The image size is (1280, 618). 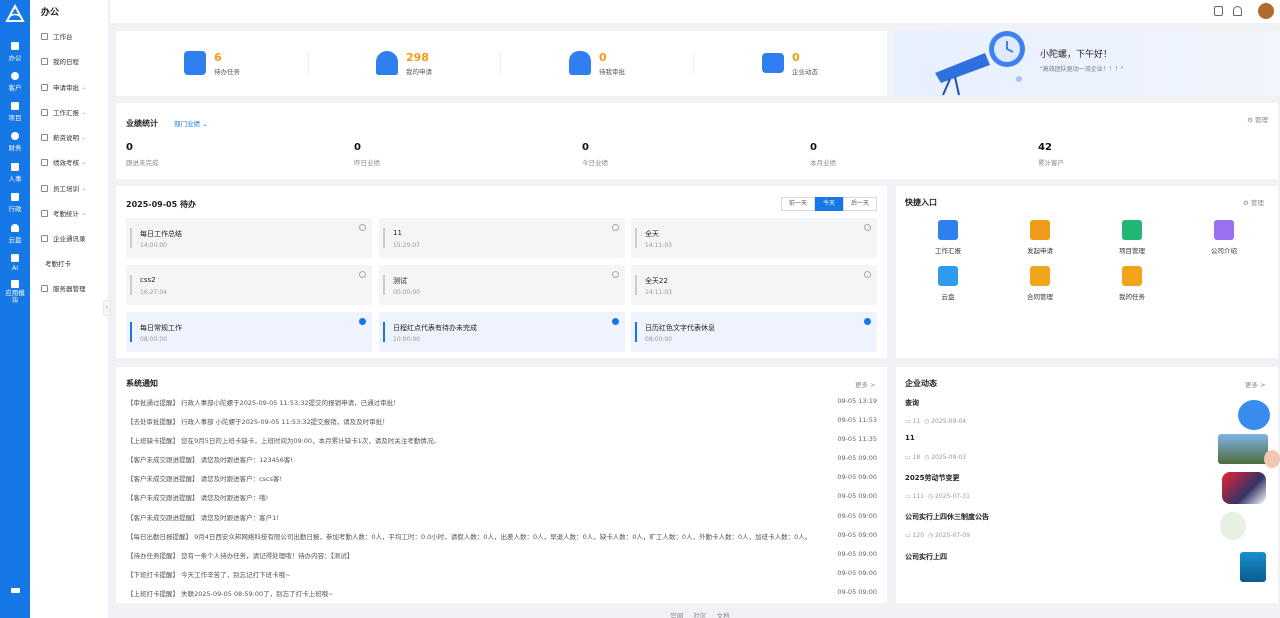 I want to click on sidebar-item-contacts: 企业通讯录, so click(x=74, y=238).